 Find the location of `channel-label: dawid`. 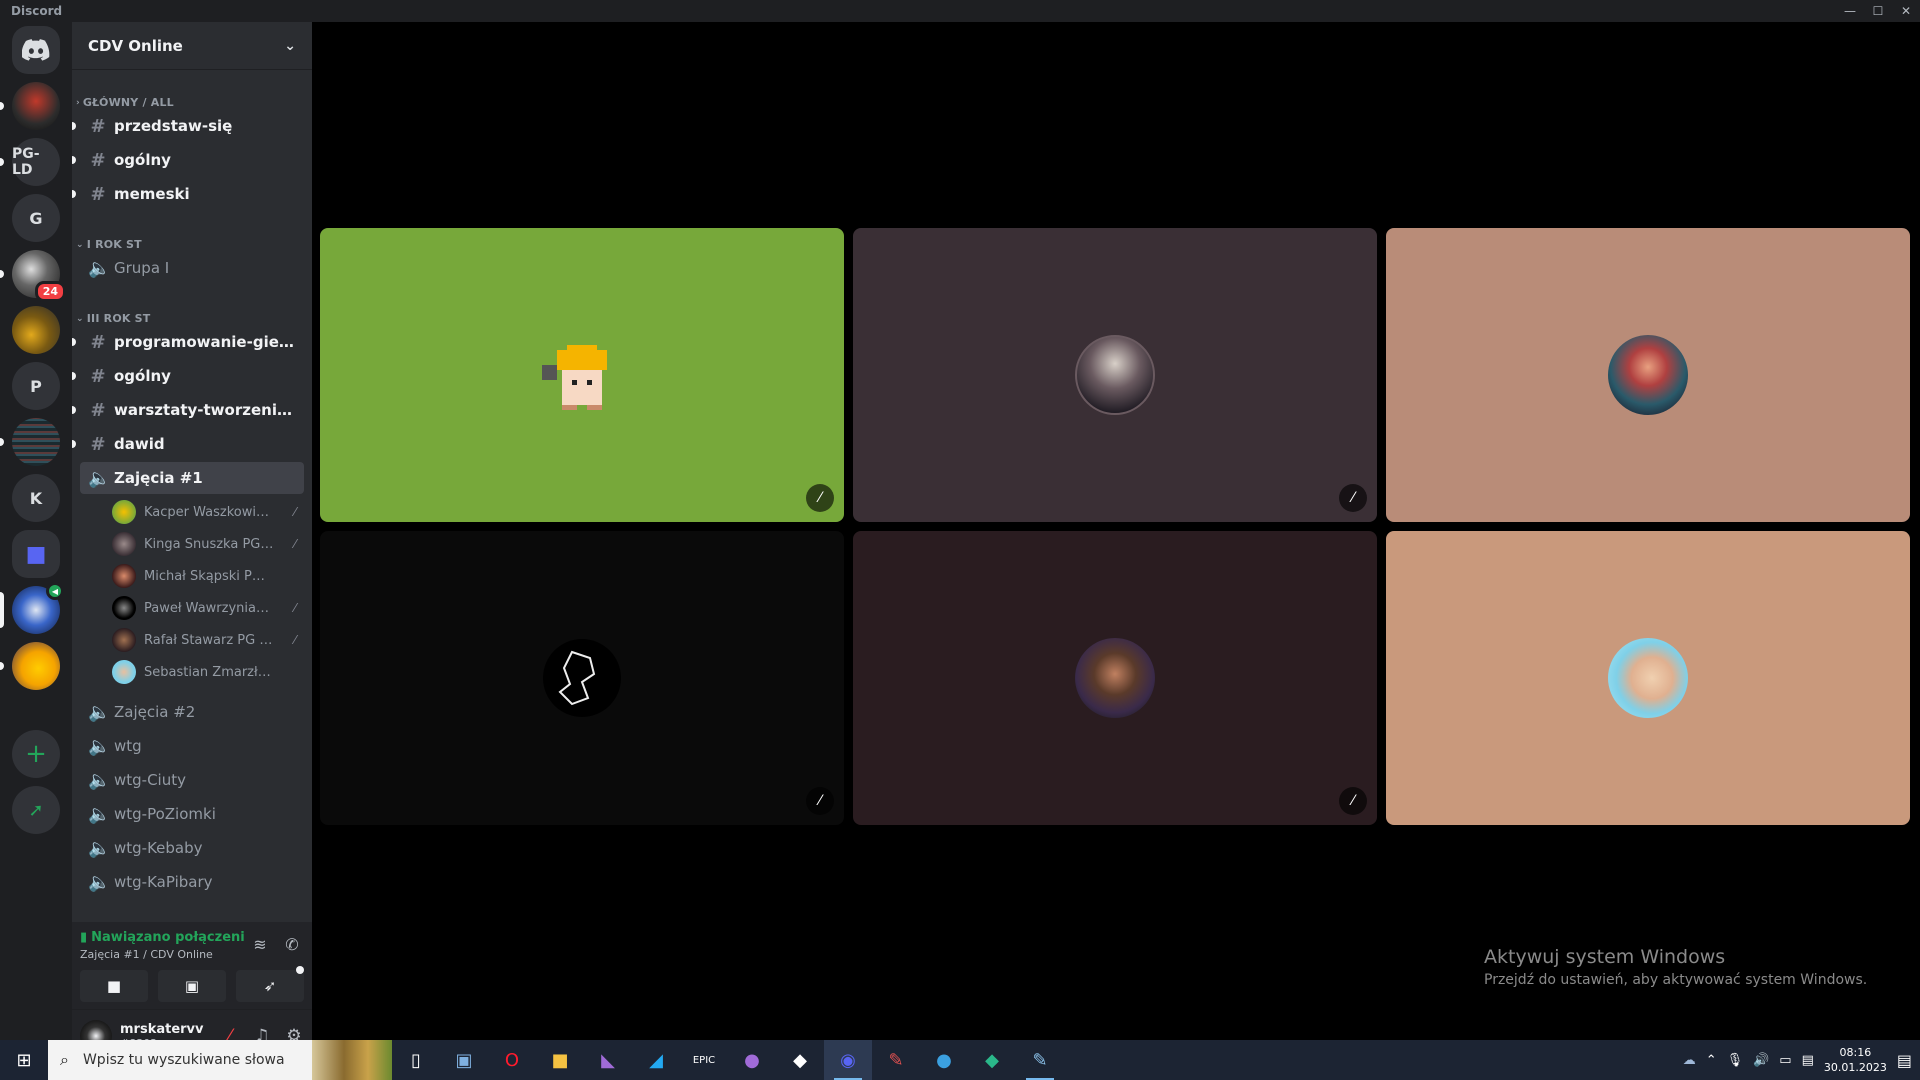

channel-label: dawid is located at coordinates (139, 444).